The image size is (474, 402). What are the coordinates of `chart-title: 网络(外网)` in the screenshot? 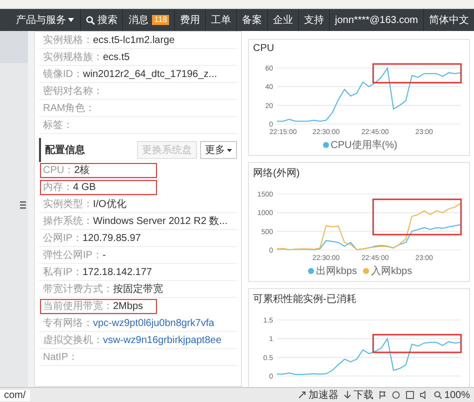 It's located at (276, 173).